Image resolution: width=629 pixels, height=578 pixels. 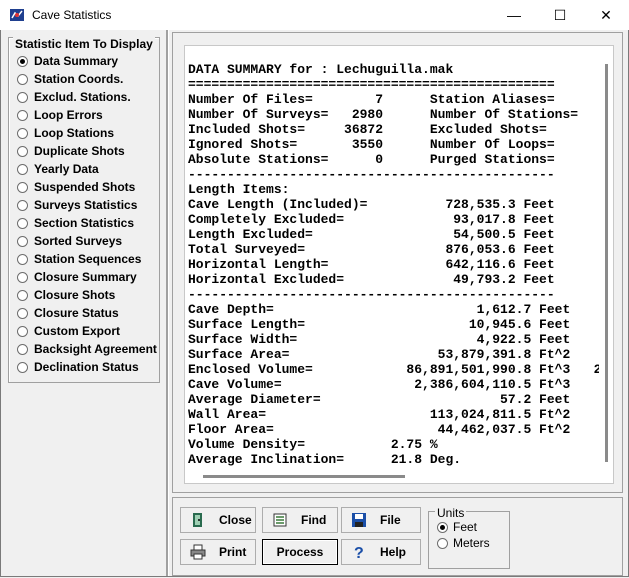 I want to click on statistic-option: Surveys Statistics, so click(x=77, y=205).